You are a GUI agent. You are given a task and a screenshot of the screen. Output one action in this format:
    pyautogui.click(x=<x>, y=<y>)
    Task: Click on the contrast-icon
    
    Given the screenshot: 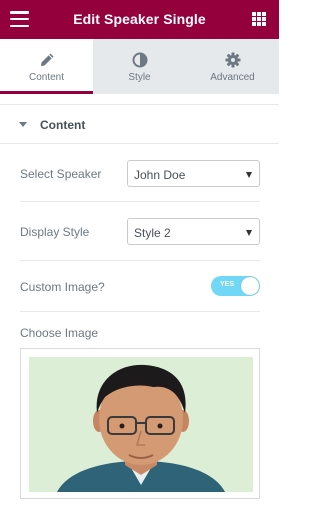 What is the action you would take?
    pyautogui.click(x=139, y=60)
    